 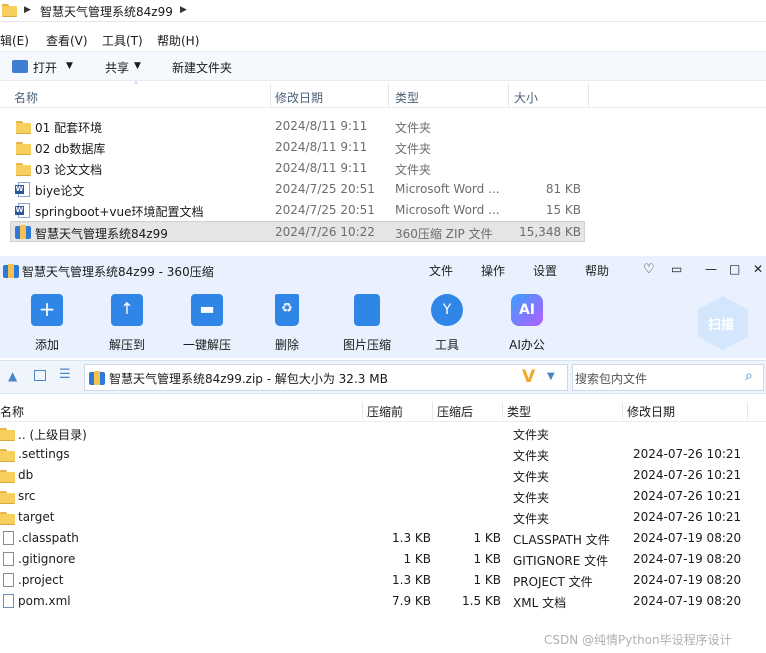 I want to click on explorer-address-bar: ▶ 智慧天气管理系统84z99 ▶, so click(x=383, y=11).